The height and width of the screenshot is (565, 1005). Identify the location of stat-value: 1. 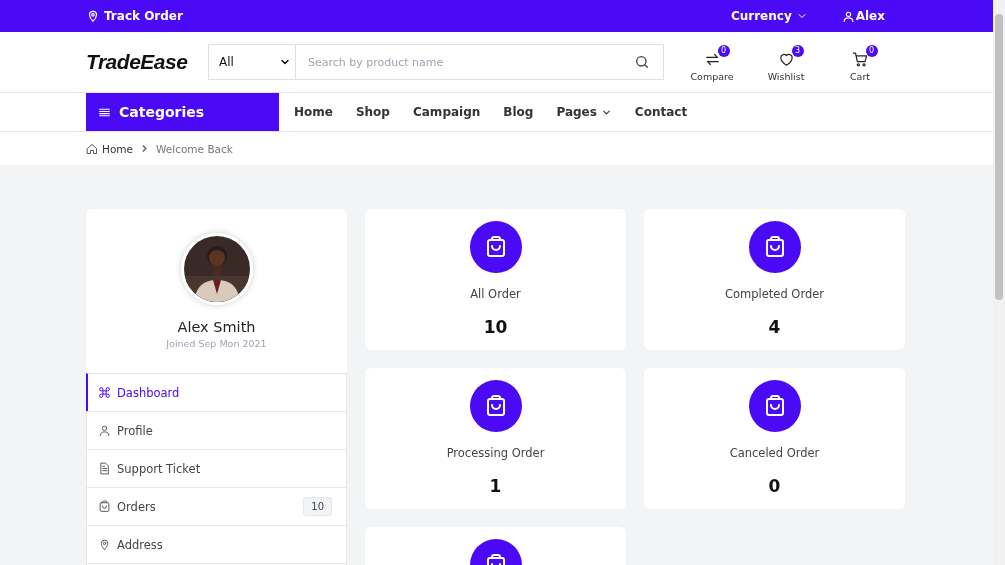
(495, 486).